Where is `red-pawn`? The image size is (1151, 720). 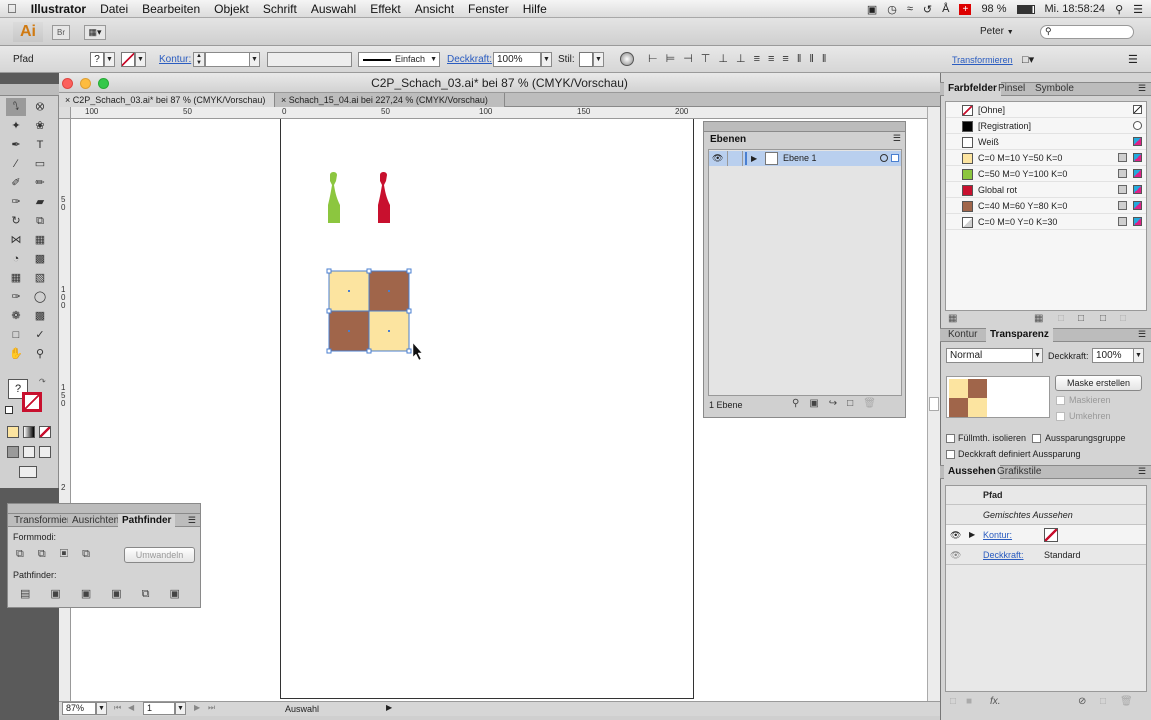
red-pawn is located at coordinates (384, 197).